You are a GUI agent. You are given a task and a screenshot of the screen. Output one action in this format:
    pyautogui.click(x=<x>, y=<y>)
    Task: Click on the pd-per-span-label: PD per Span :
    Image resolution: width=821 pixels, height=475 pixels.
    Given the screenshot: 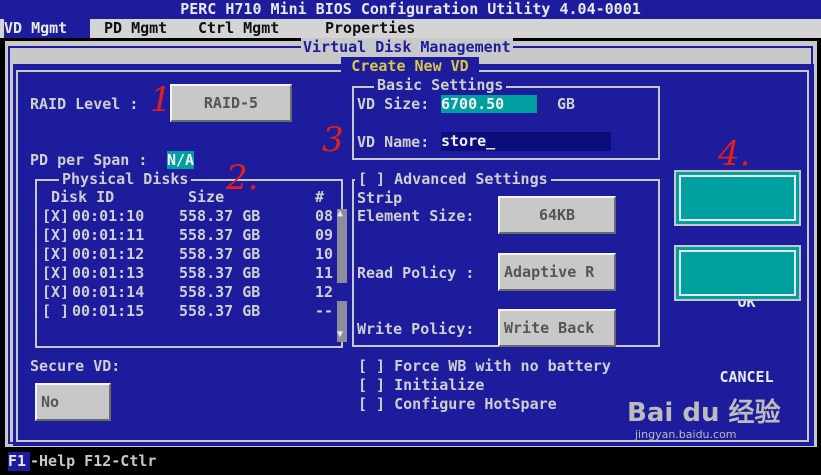 What is the action you would take?
    pyautogui.click(x=89, y=160)
    